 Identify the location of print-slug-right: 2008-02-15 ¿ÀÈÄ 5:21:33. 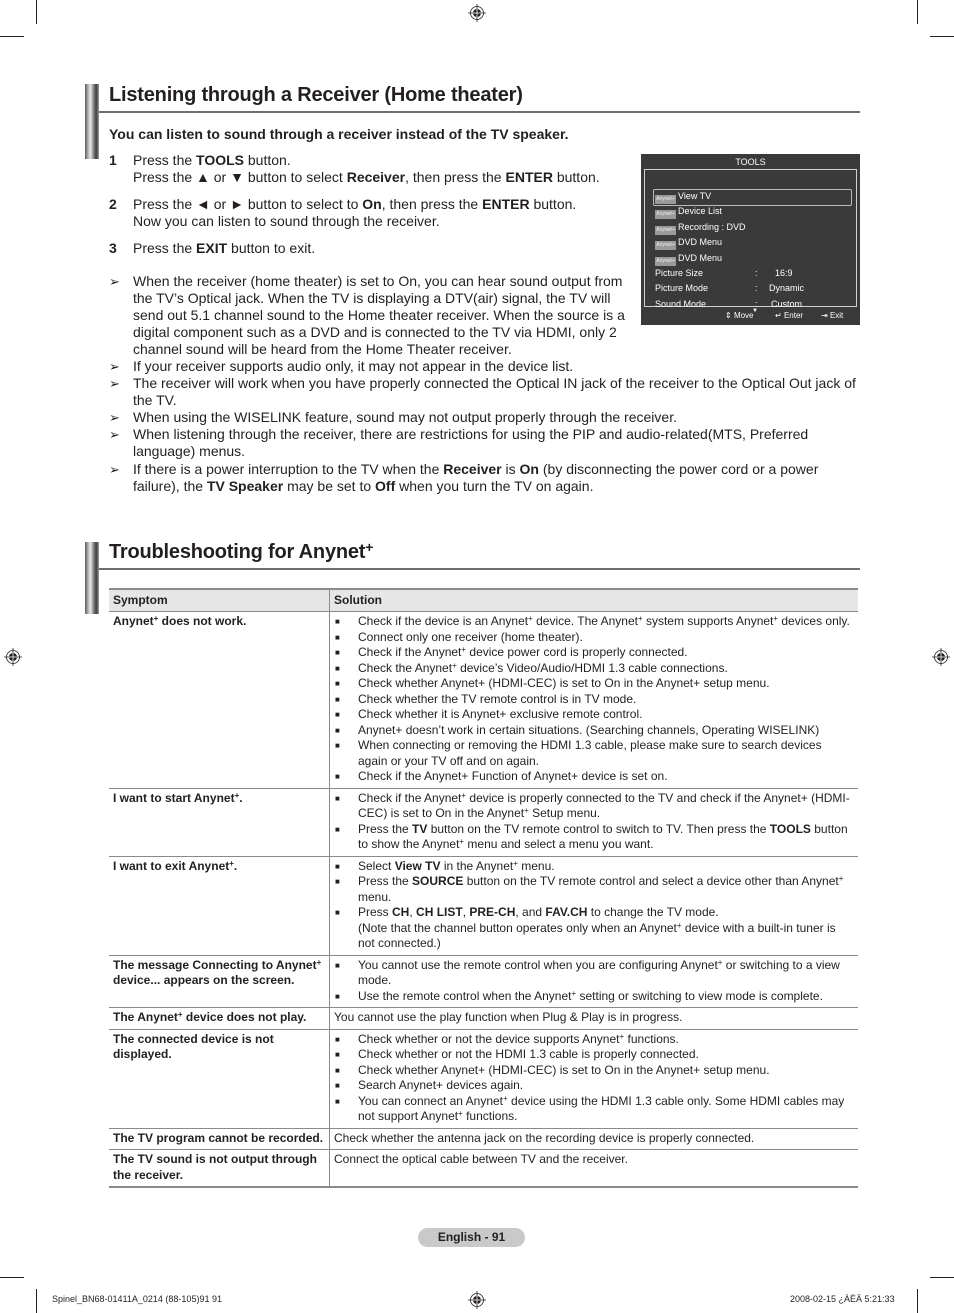
(842, 1299).